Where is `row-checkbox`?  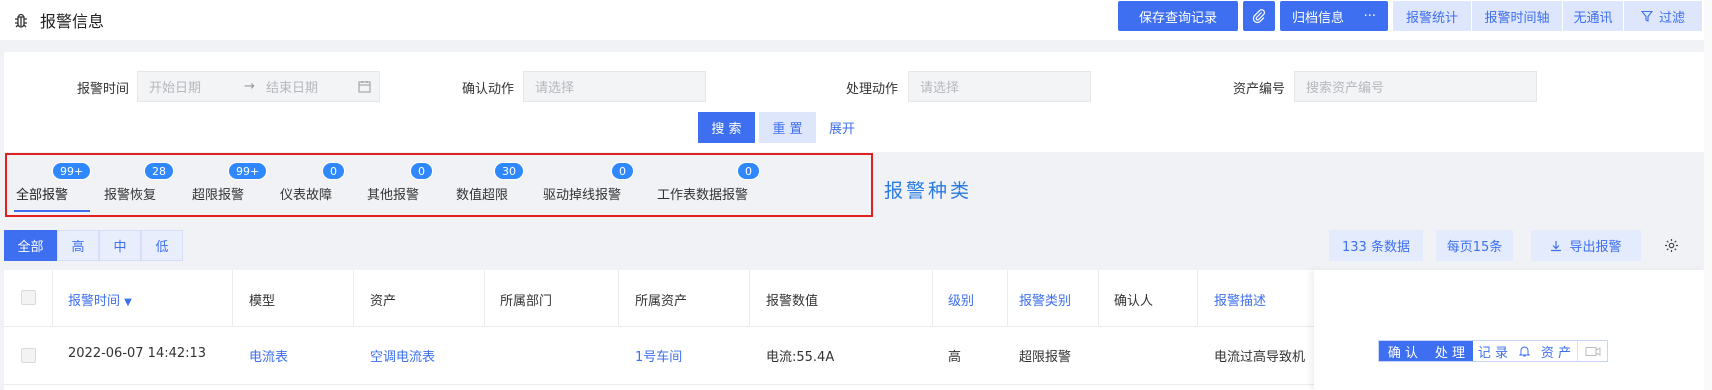
row-checkbox is located at coordinates (28, 355).